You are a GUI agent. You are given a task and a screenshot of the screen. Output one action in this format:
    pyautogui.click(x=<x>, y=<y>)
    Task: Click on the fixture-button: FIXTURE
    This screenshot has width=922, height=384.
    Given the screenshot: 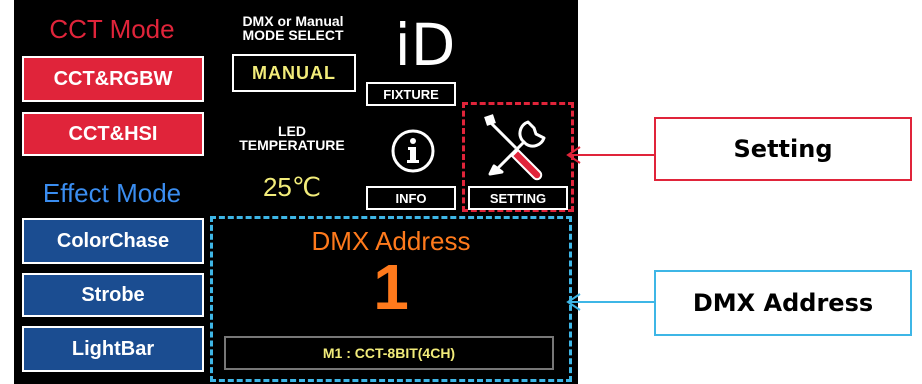 What is the action you would take?
    pyautogui.click(x=411, y=94)
    